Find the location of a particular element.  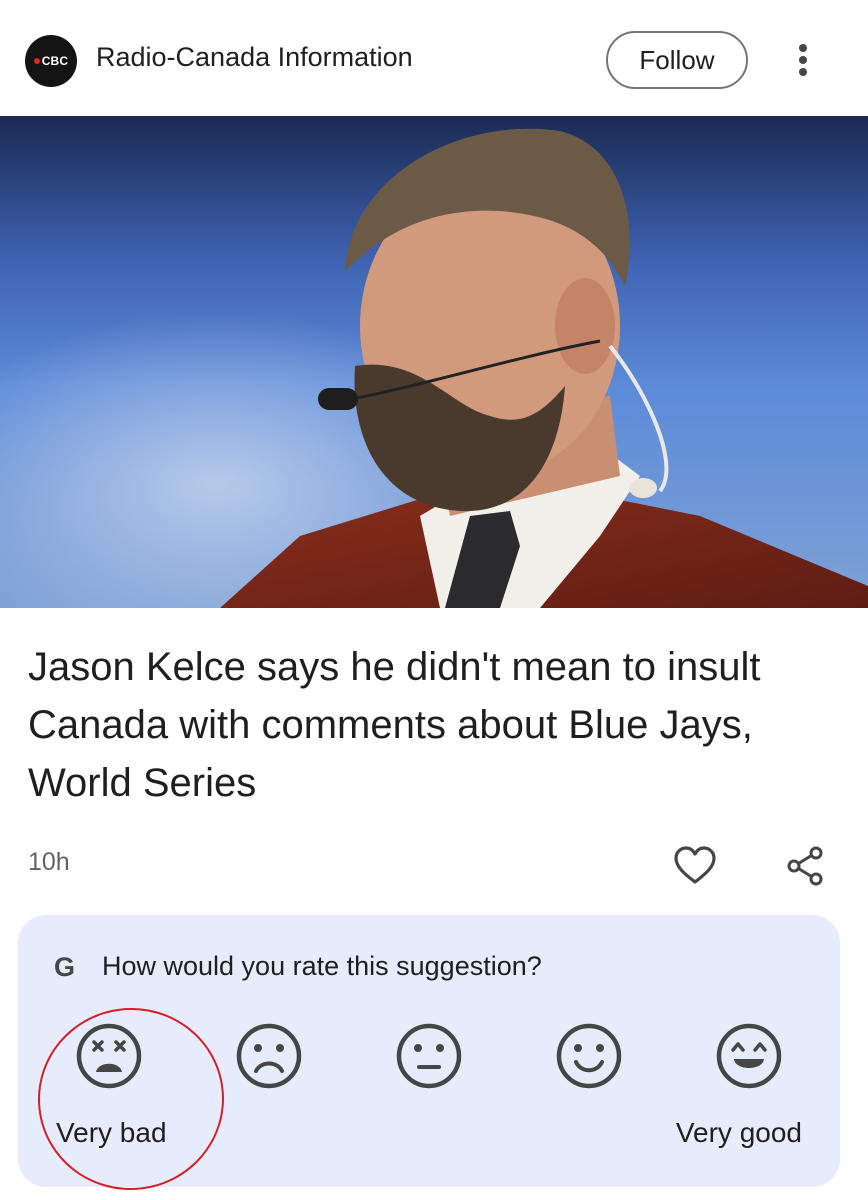

good-face-icon is located at coordinates (589, 1056).